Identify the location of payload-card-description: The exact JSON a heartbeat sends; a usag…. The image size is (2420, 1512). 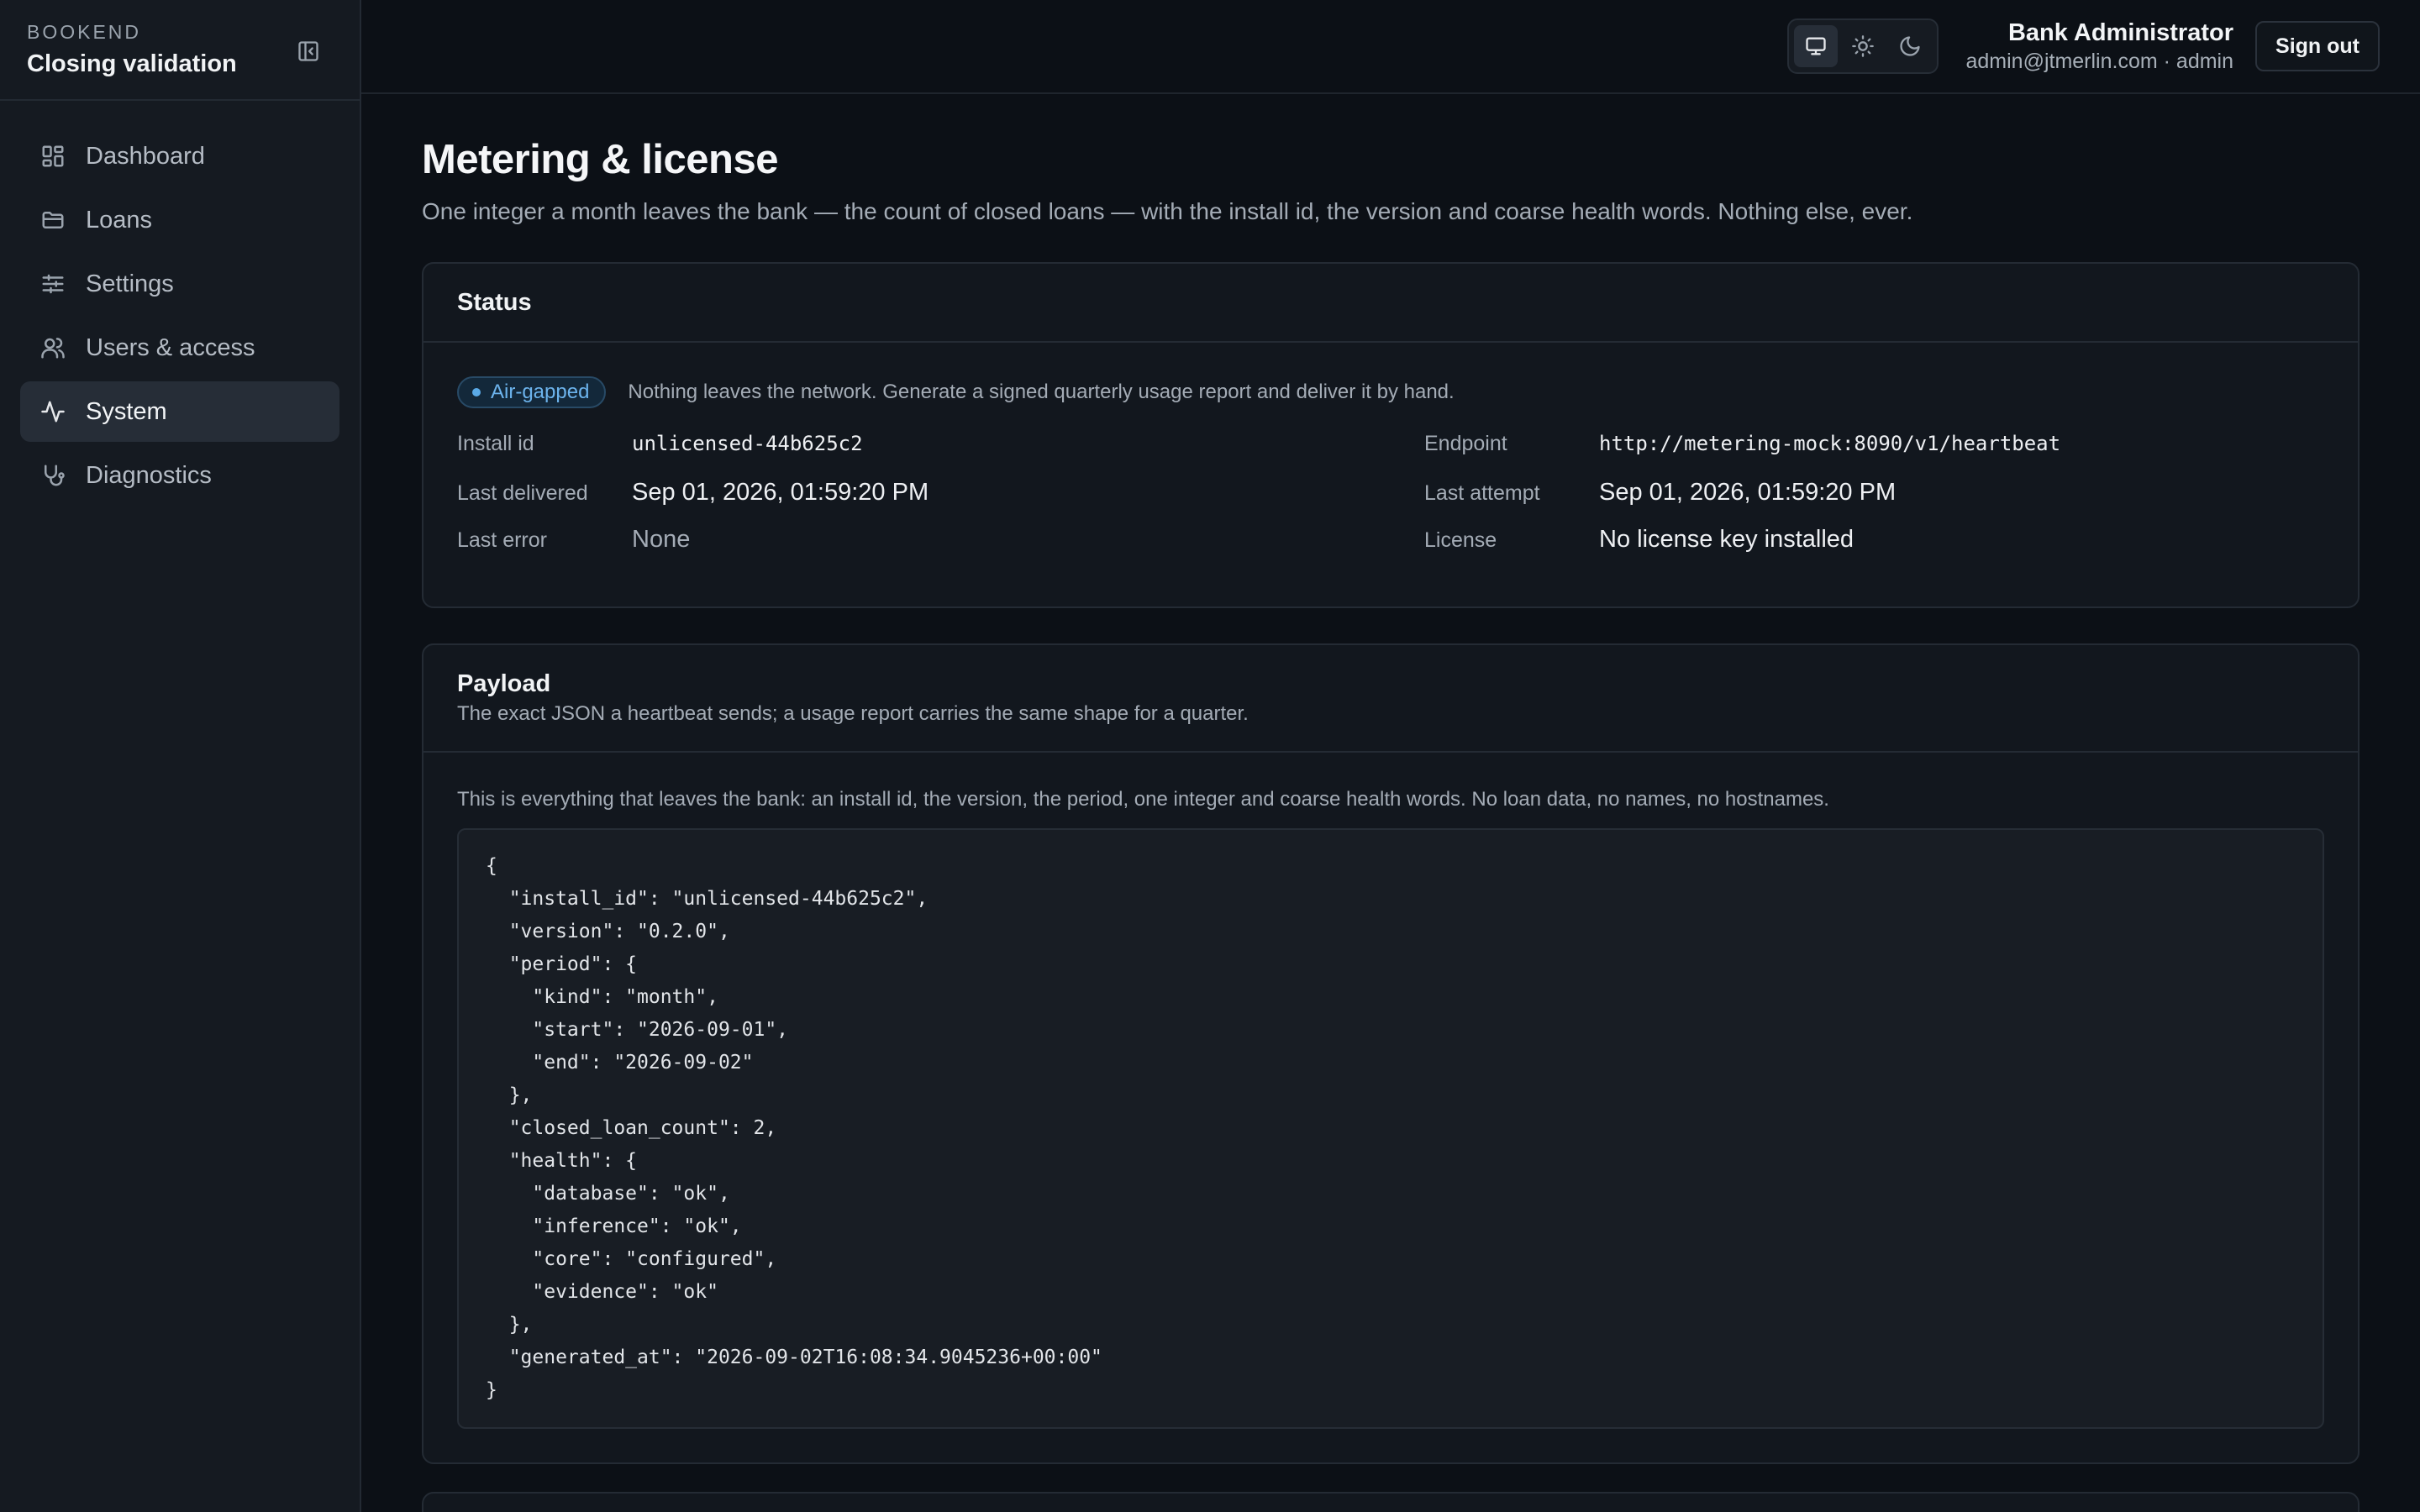
(853, 713).